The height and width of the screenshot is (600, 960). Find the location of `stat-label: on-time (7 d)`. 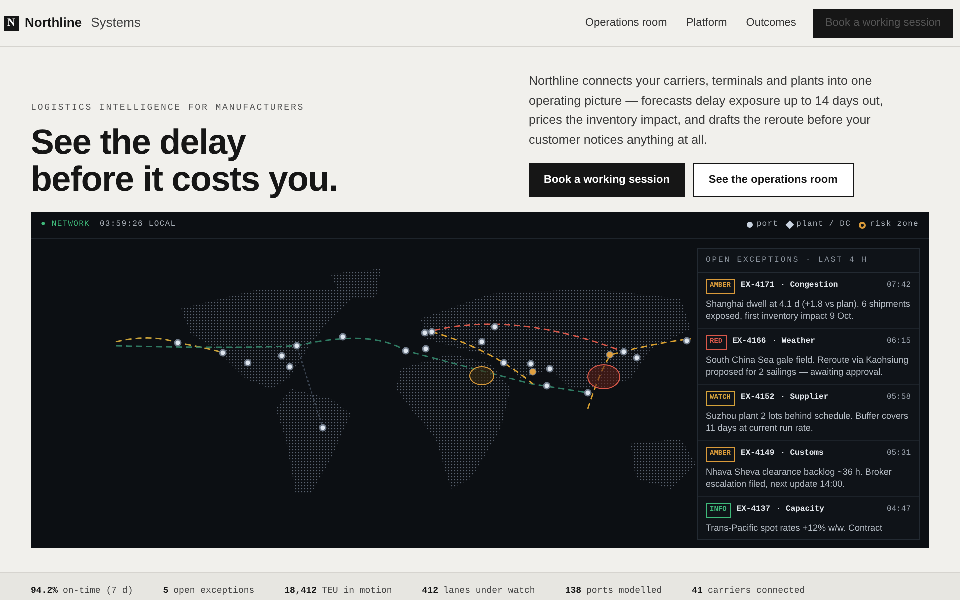

stat-label: on-time (7 d) is located at coordinates (98, 591).